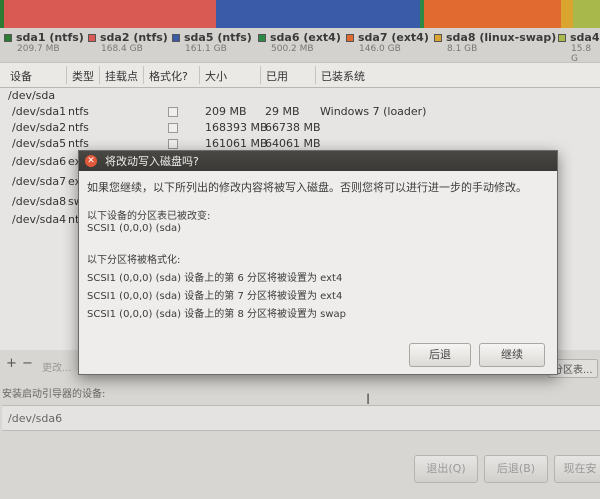 The image size is (600, 499). I want to click on partition-bar-sda2, so click(110, 14).